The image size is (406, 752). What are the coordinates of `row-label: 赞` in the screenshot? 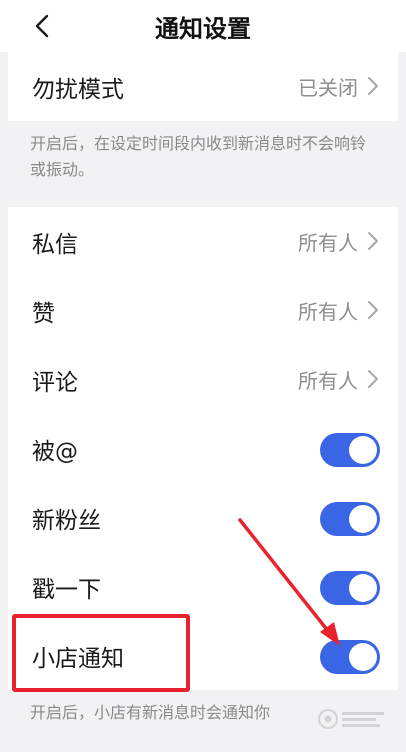 It's located at (43, 313).